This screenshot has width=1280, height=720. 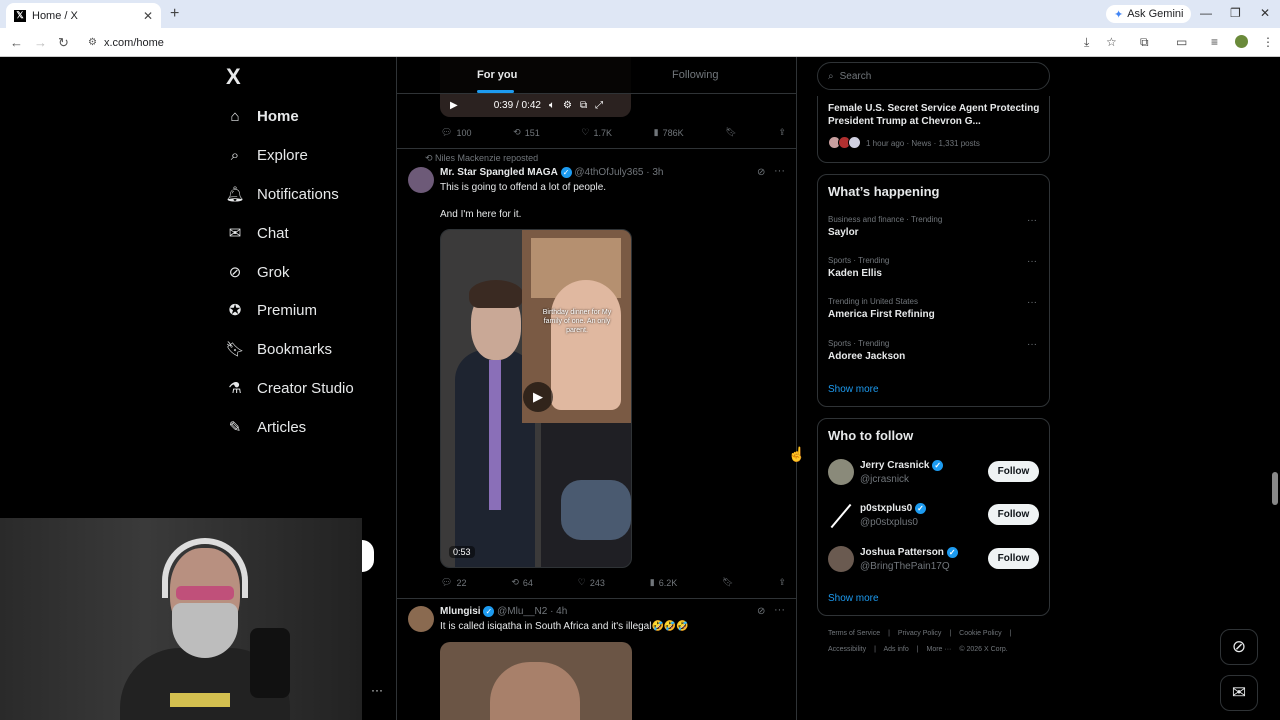 I want to click on author-name: Mr. Star Spangled MAGA, so click(x=499, y=172).